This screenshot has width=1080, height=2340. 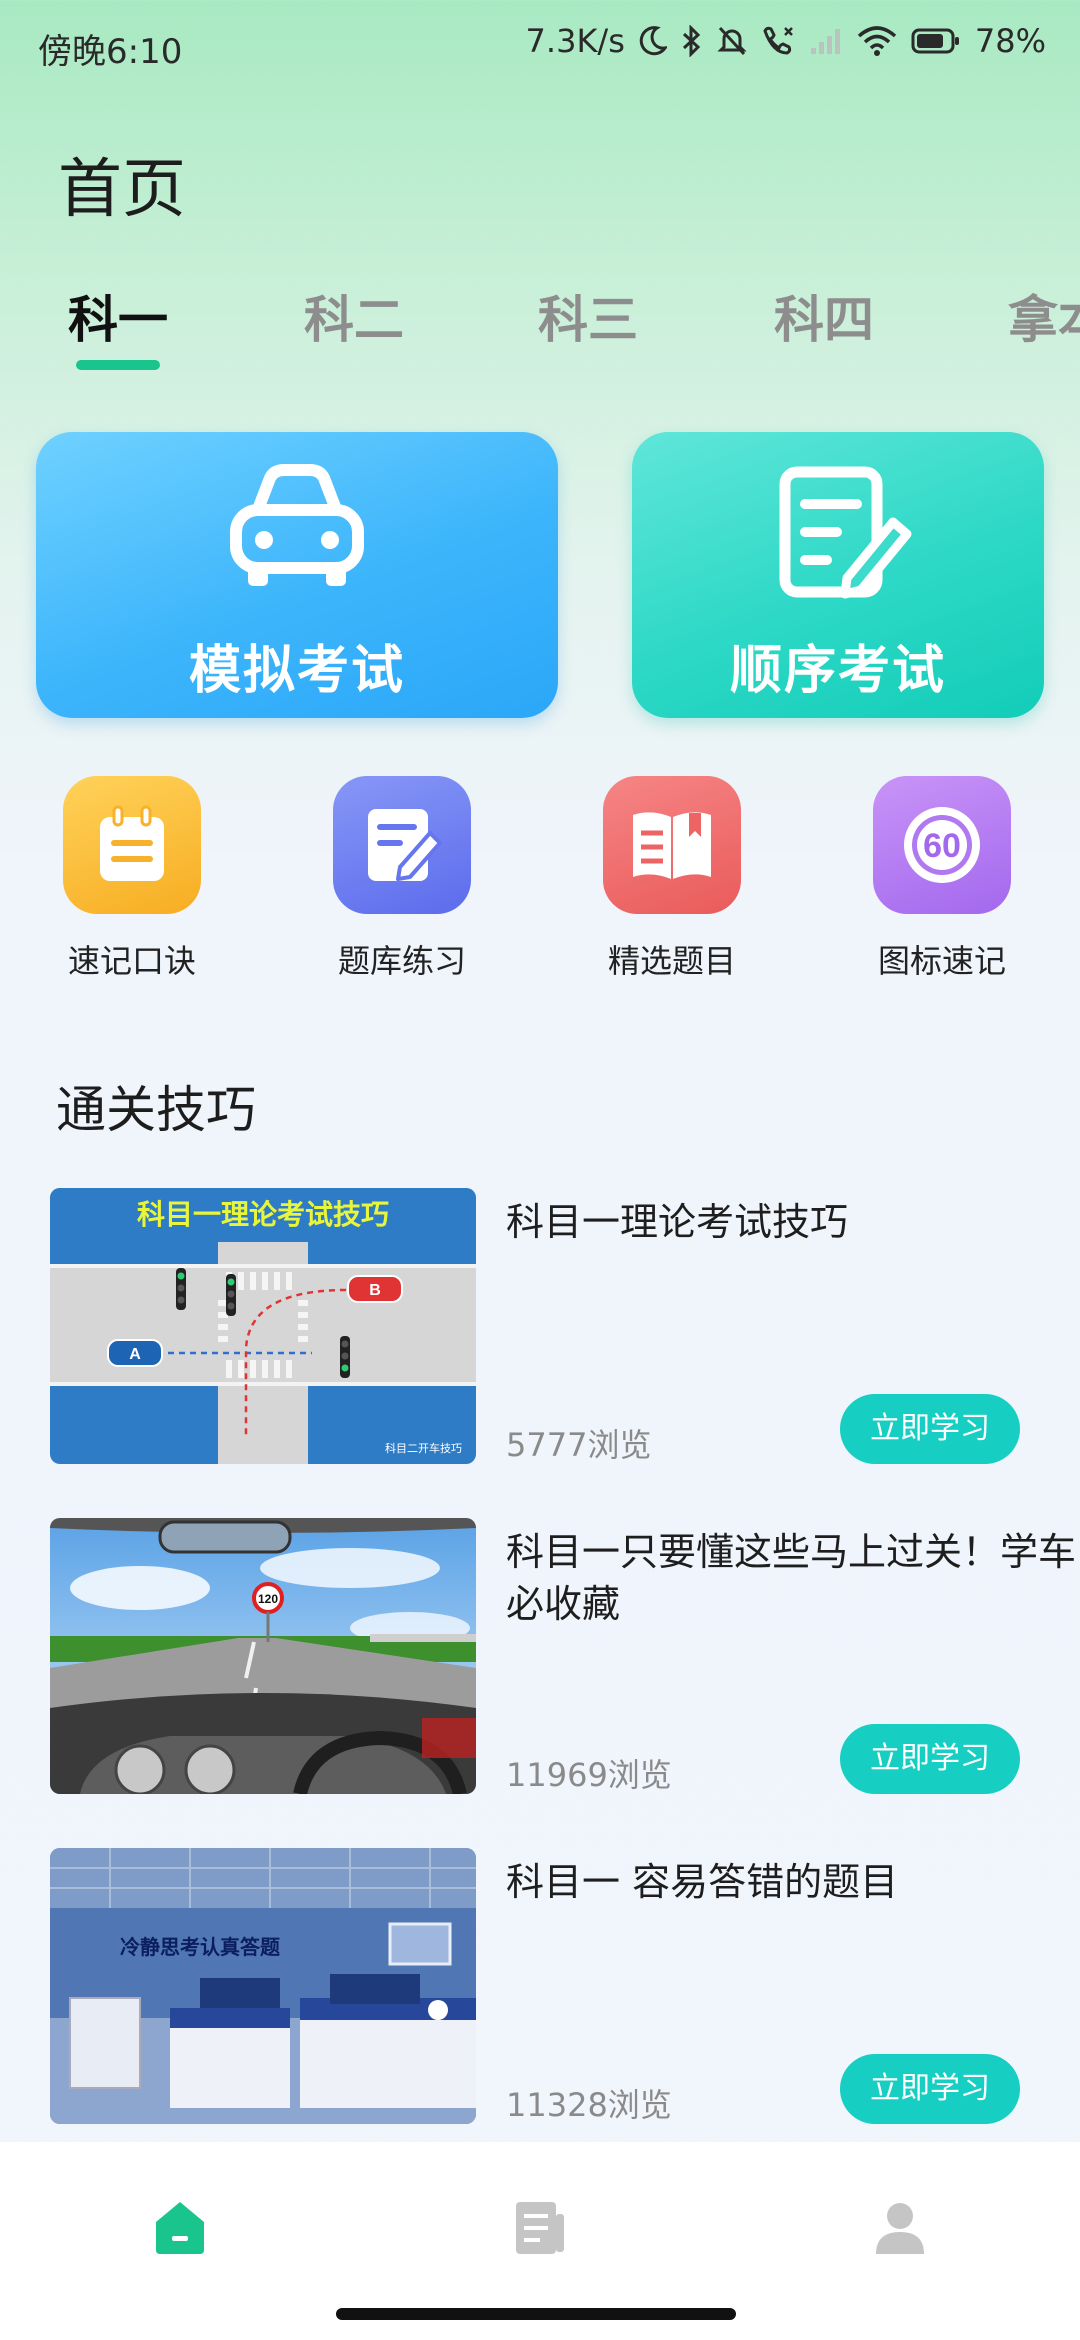 What do you see at coordinates (589, 2105) in the screenshot?
I see `article-views: 11328浏览` at bounding box center [589, 2105].